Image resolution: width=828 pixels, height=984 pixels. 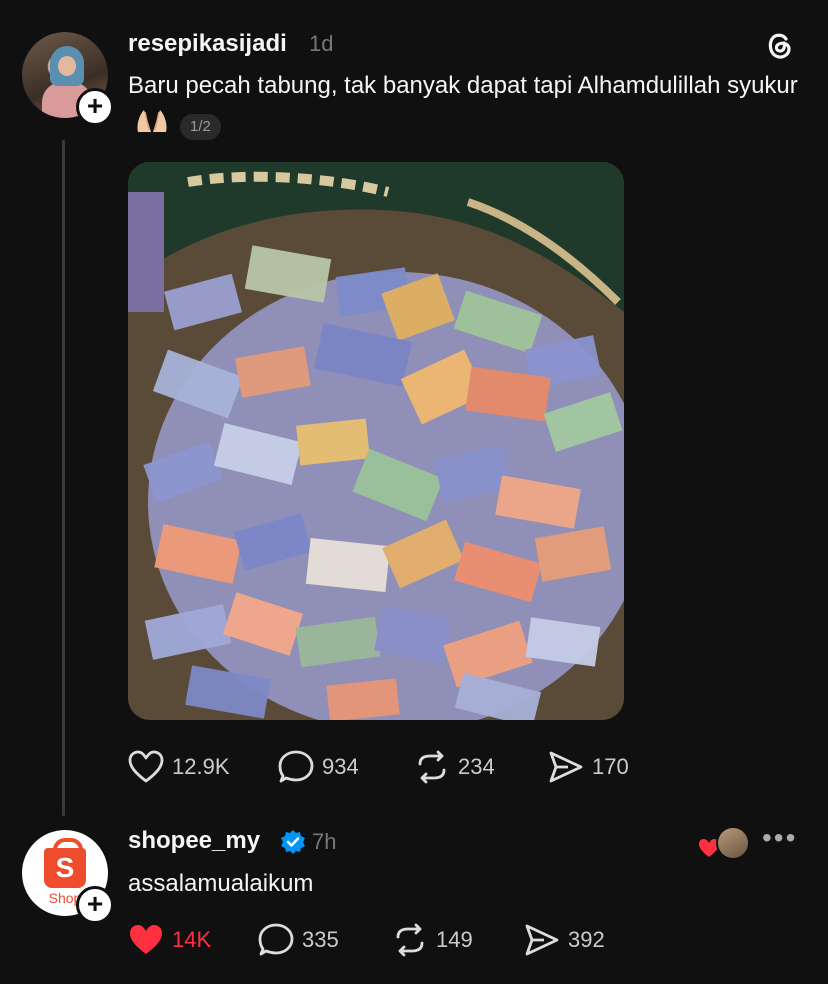 I want to click on comment-button: 934, so click(x=318, y=767).